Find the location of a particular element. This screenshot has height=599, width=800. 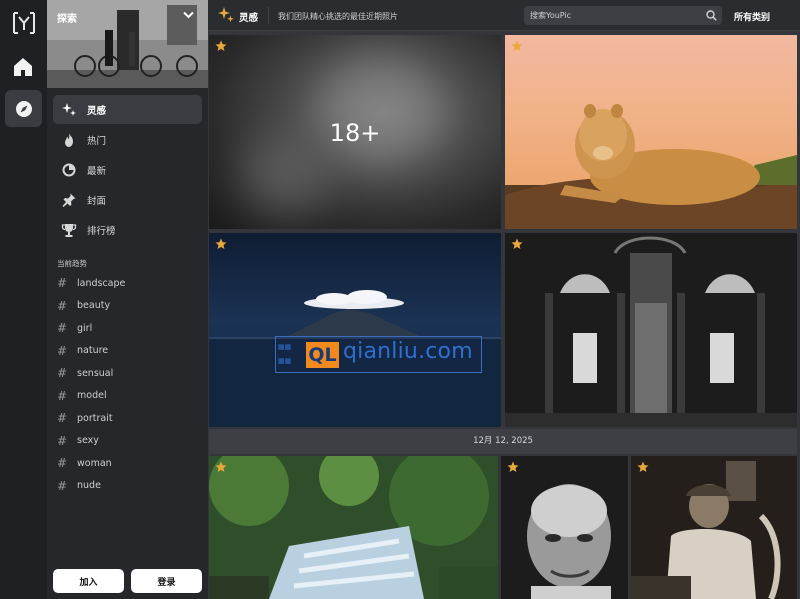

search-box is located at coordinates (623, 15).